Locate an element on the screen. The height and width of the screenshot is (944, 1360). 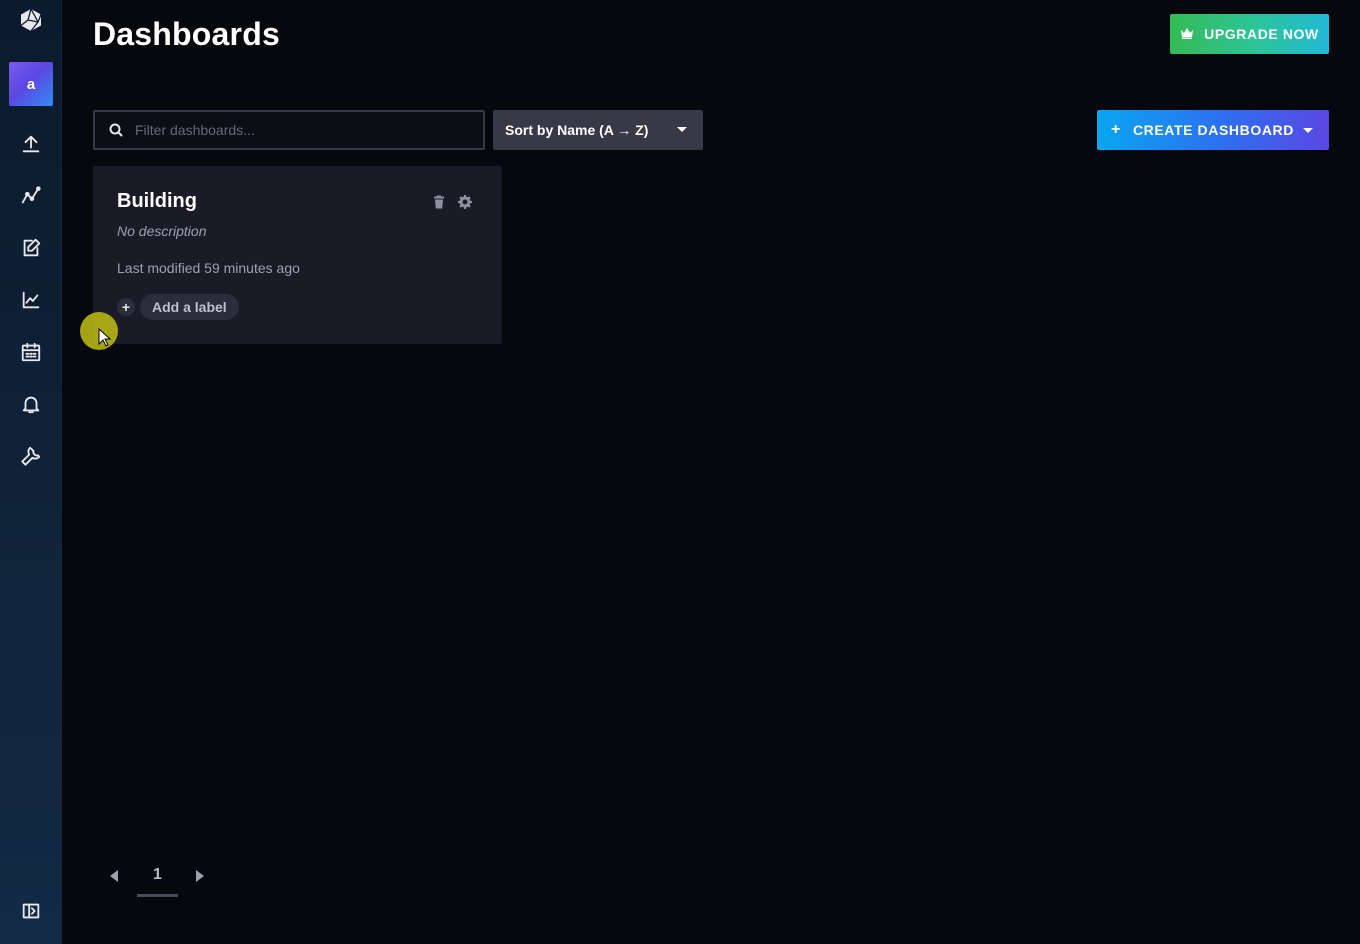
plus-icon: + is located at coordinates (1116, 129).